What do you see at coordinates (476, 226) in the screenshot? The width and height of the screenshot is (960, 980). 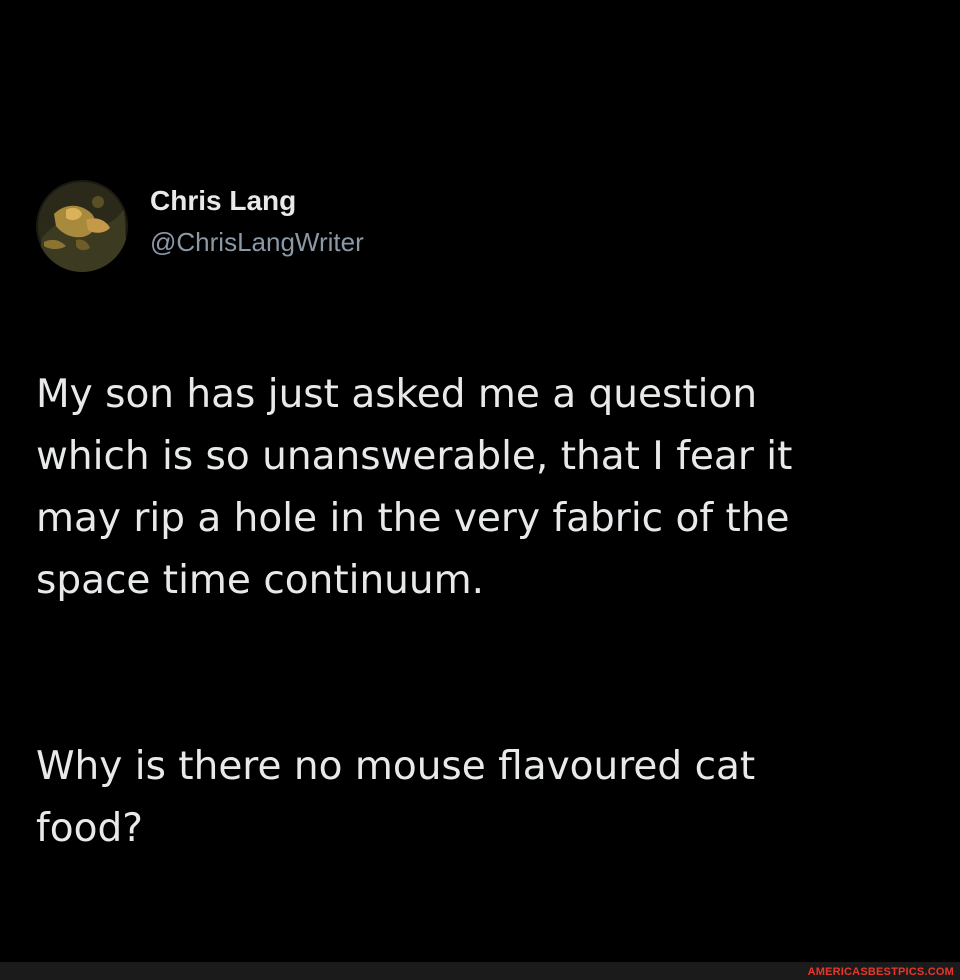 I see `tweet-header: Chris Lang @ChrisLangWriter` at bounding box center [476, 226].